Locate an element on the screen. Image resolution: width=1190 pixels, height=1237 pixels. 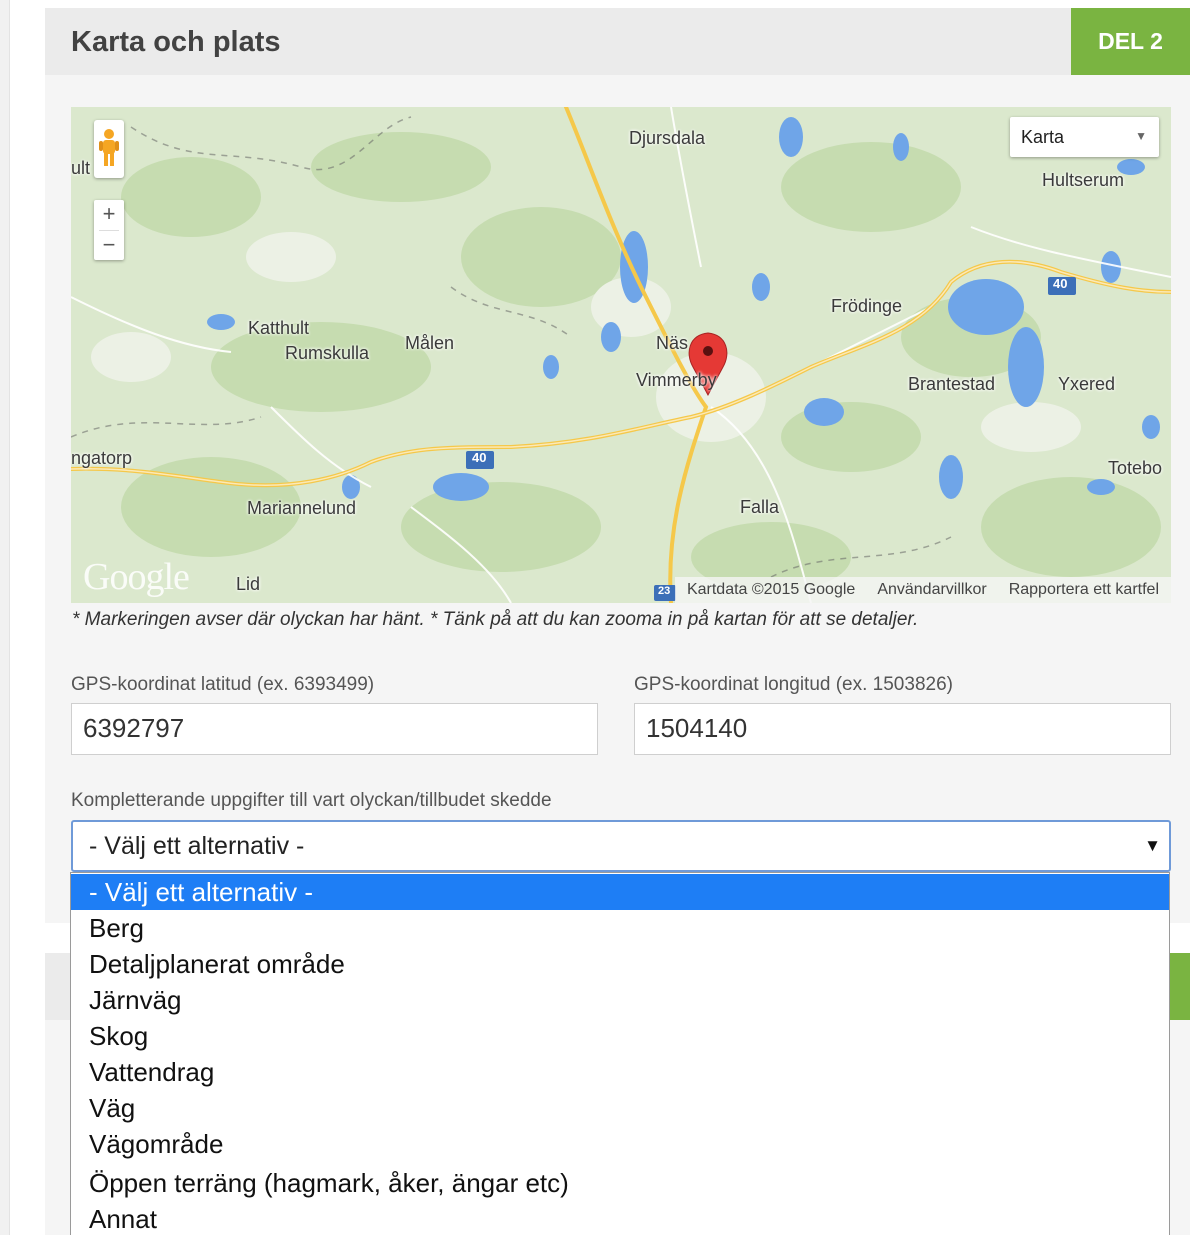
place-label: Vimmerby is located at coordinates (676, 380).